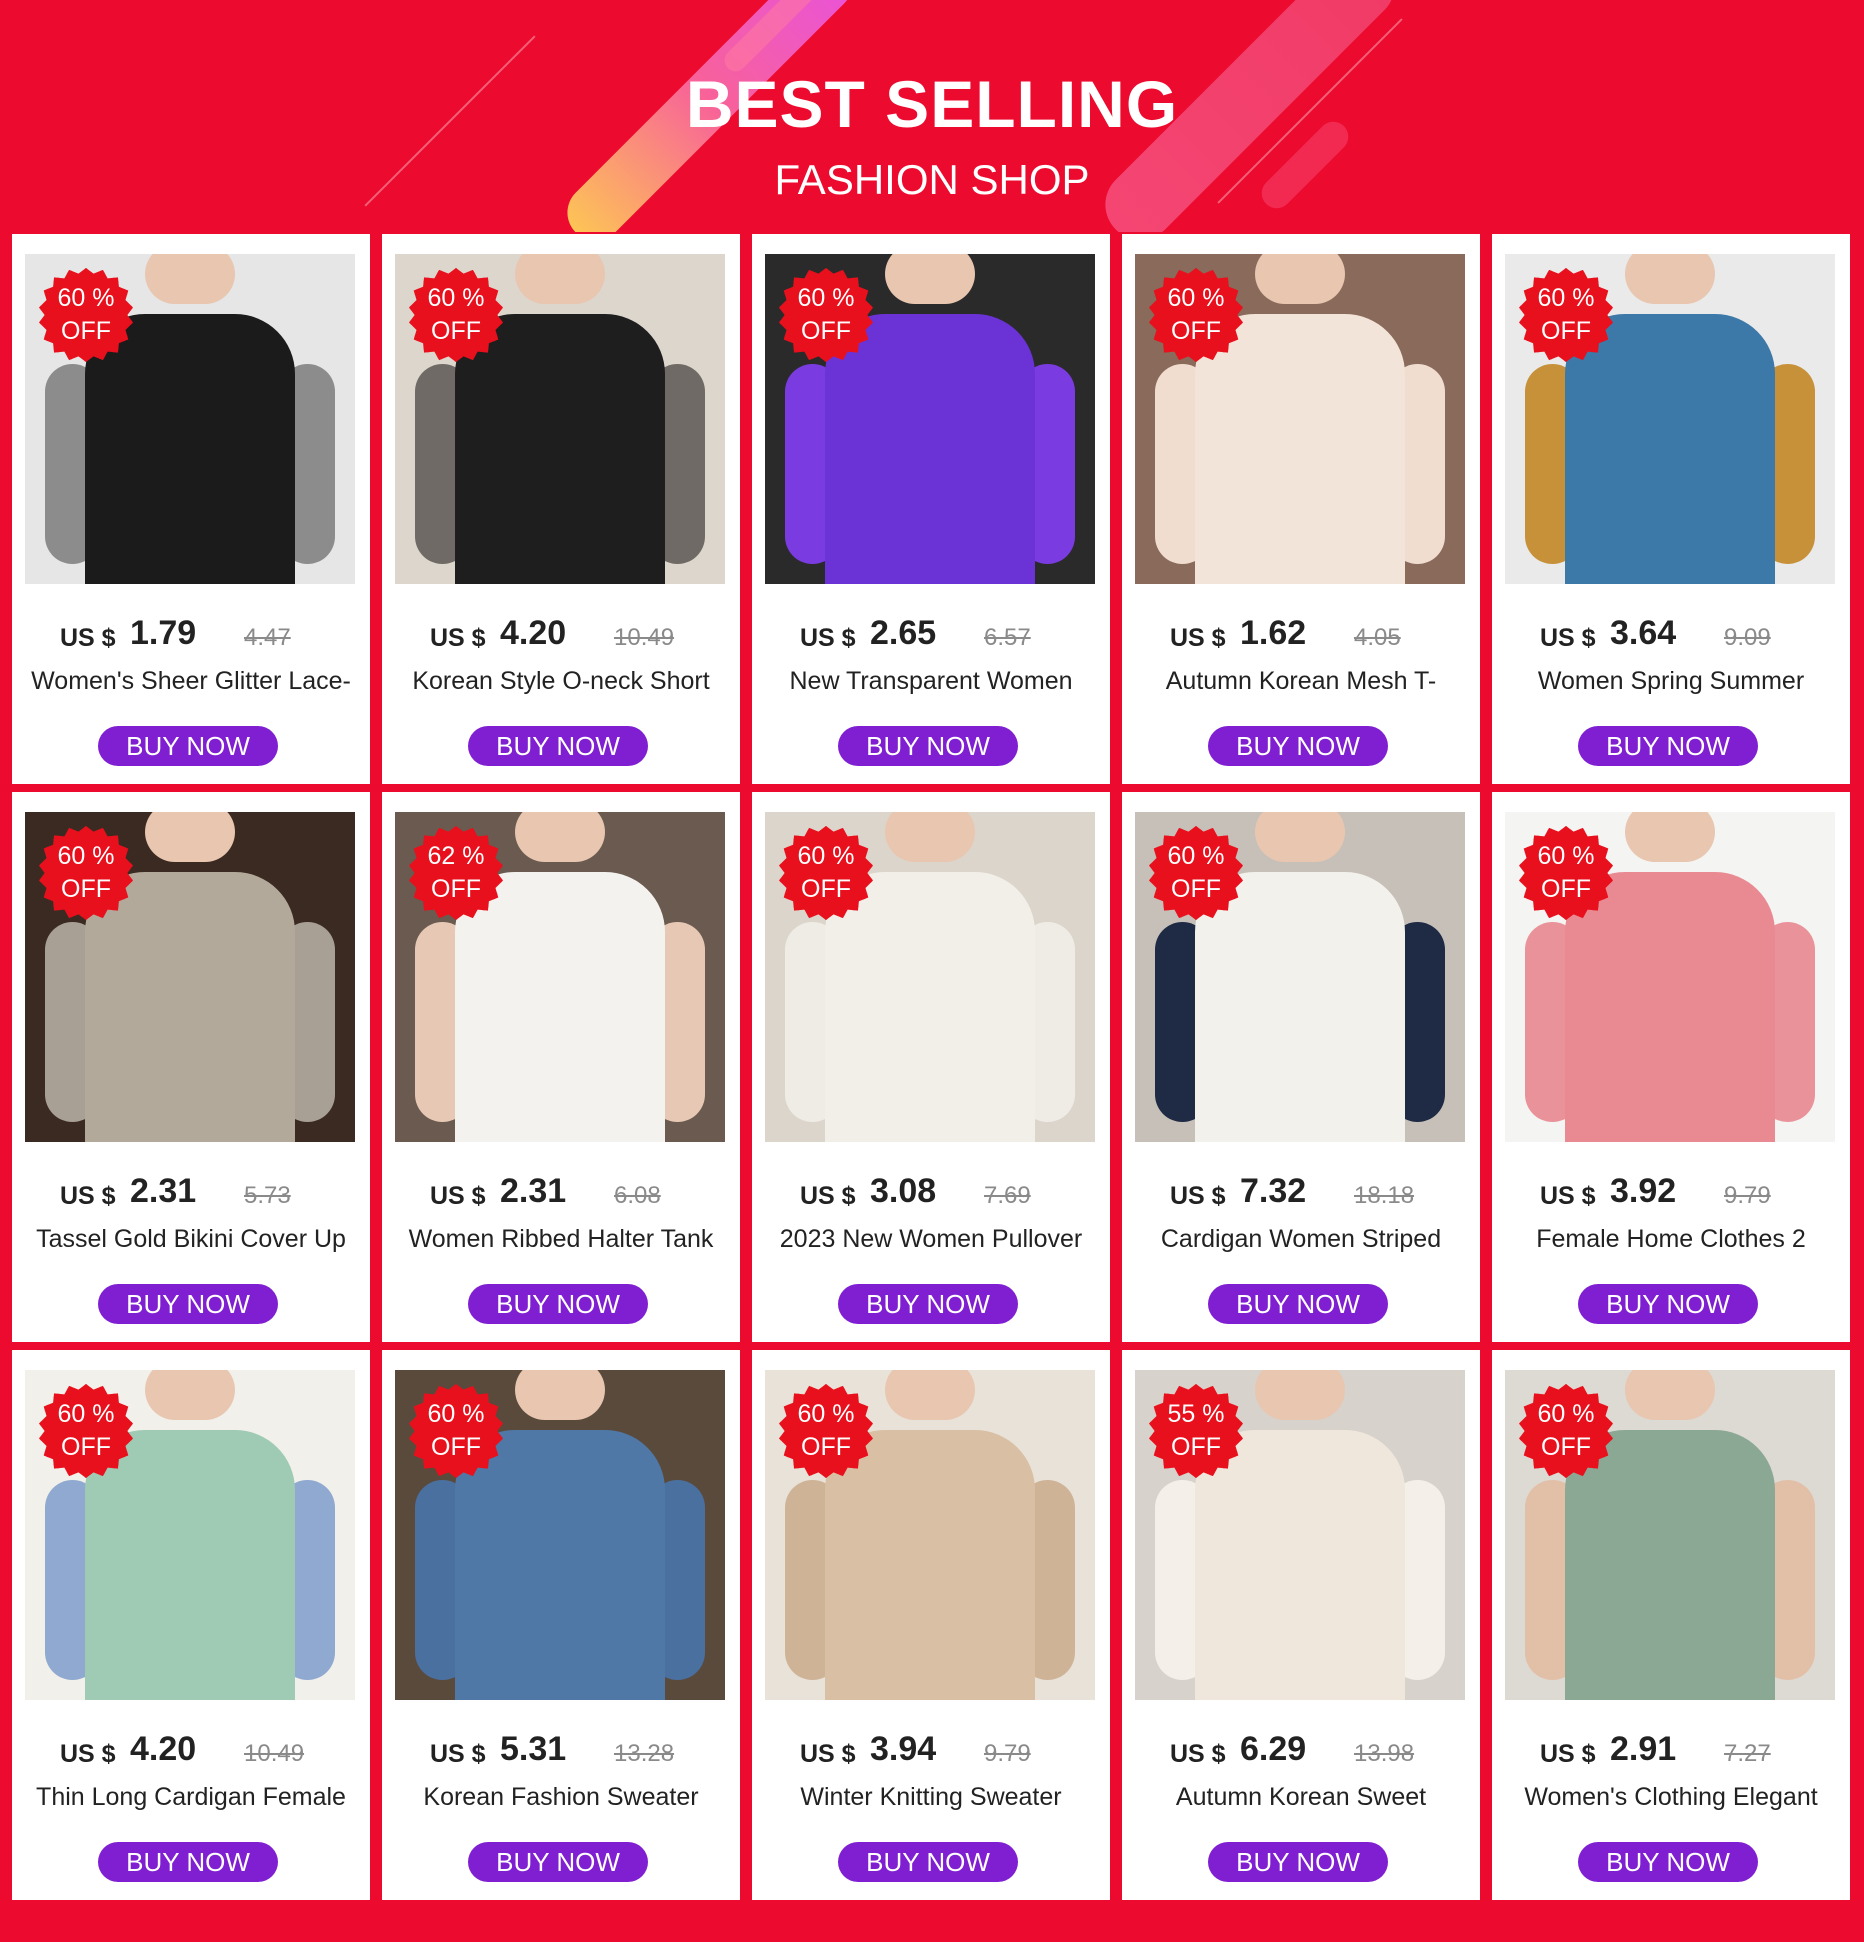 Image resolution: width=1864 pixels, height=1942 pixels. I want to click on sale-price: 1.62, so click(1273, 633).